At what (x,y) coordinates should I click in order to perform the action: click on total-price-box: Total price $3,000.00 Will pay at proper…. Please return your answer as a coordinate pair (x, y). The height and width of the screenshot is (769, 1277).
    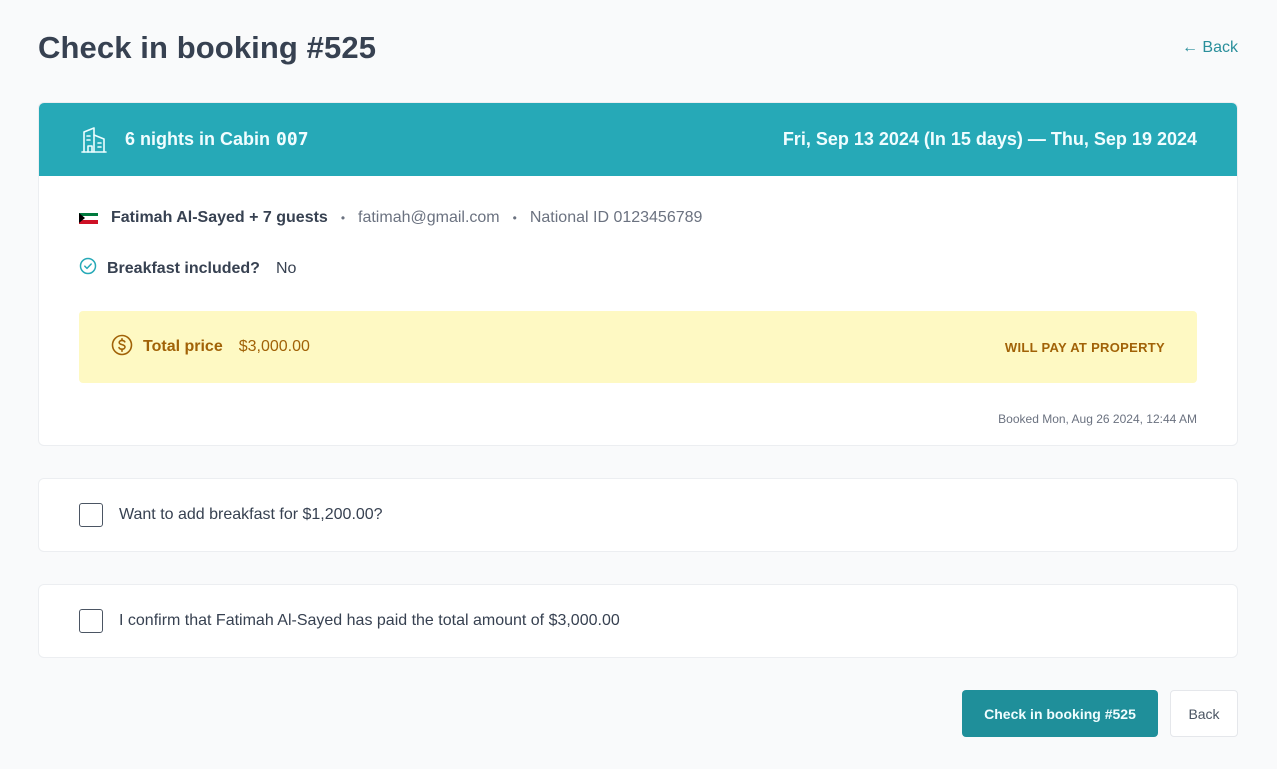
    Looking at the image, I should click on (638, 347).